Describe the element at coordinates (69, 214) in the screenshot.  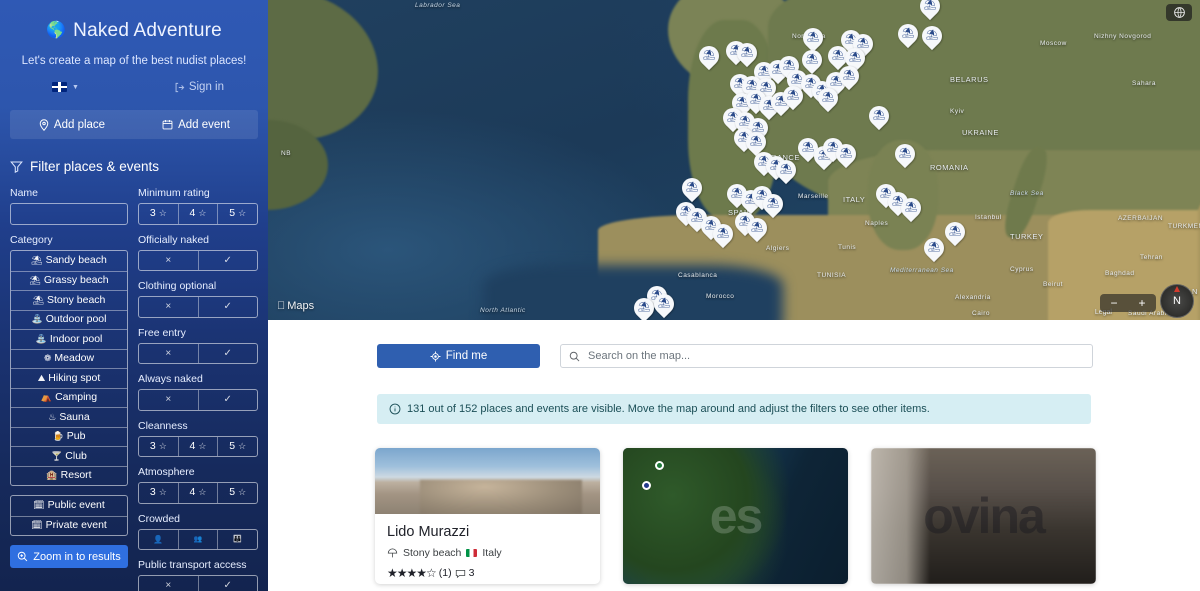
I see `name-input` at that location.